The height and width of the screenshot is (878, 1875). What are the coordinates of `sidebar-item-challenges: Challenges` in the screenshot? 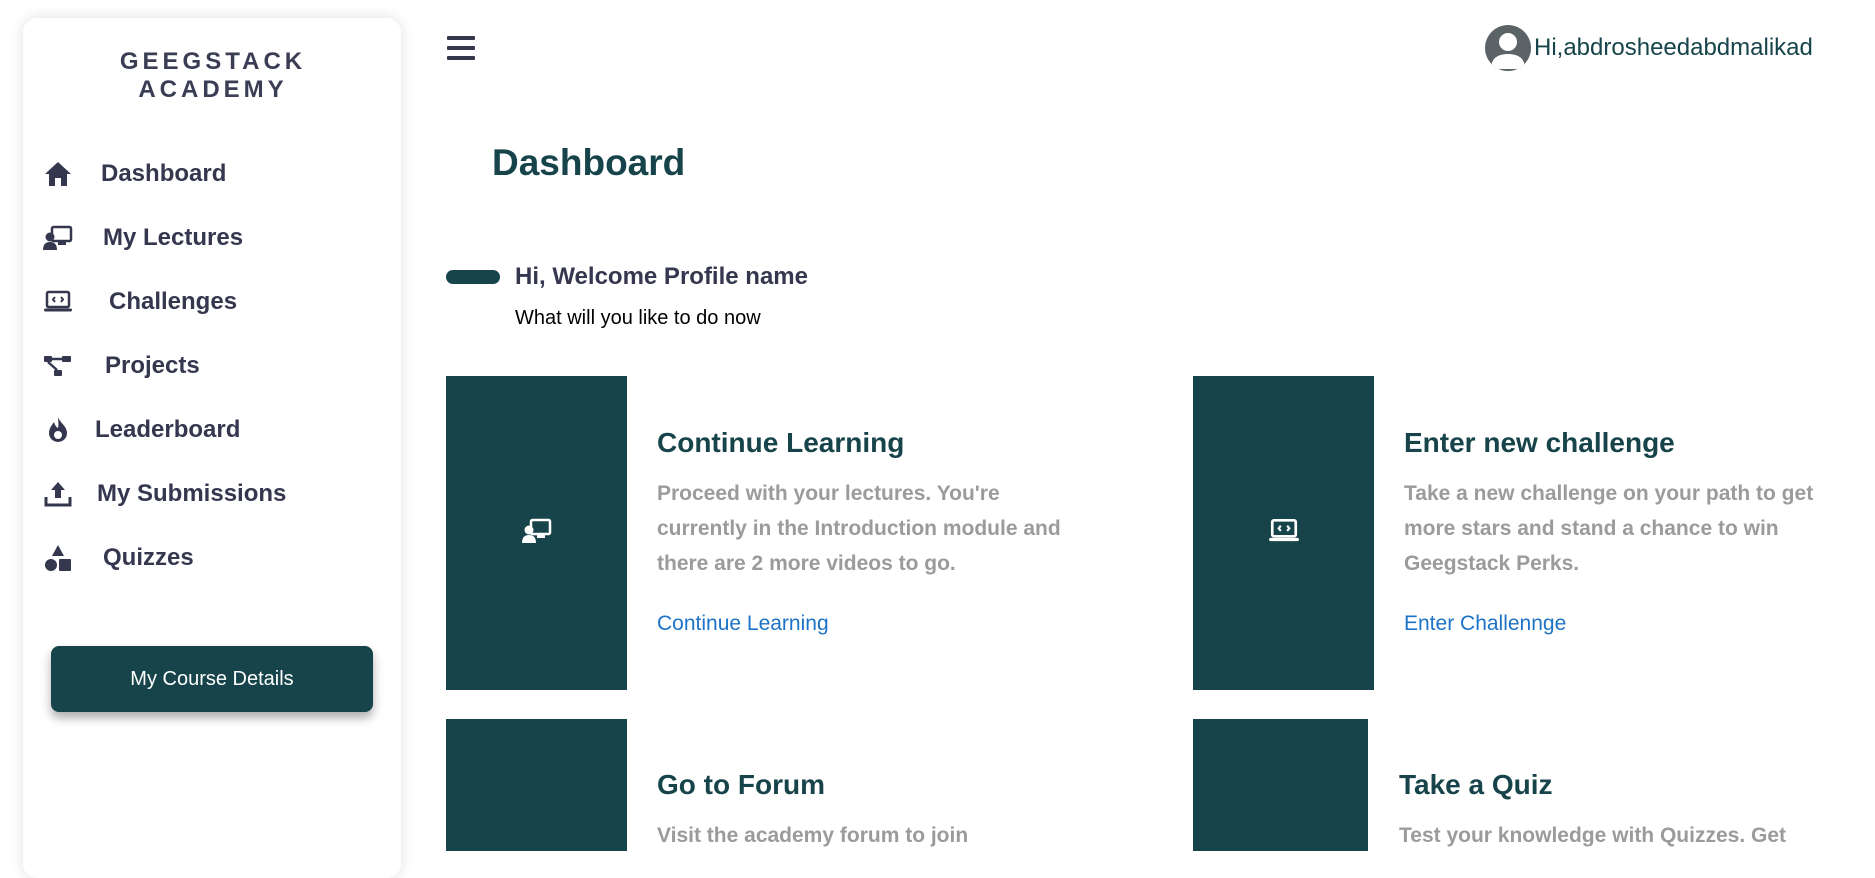 It's located at (140, 302).